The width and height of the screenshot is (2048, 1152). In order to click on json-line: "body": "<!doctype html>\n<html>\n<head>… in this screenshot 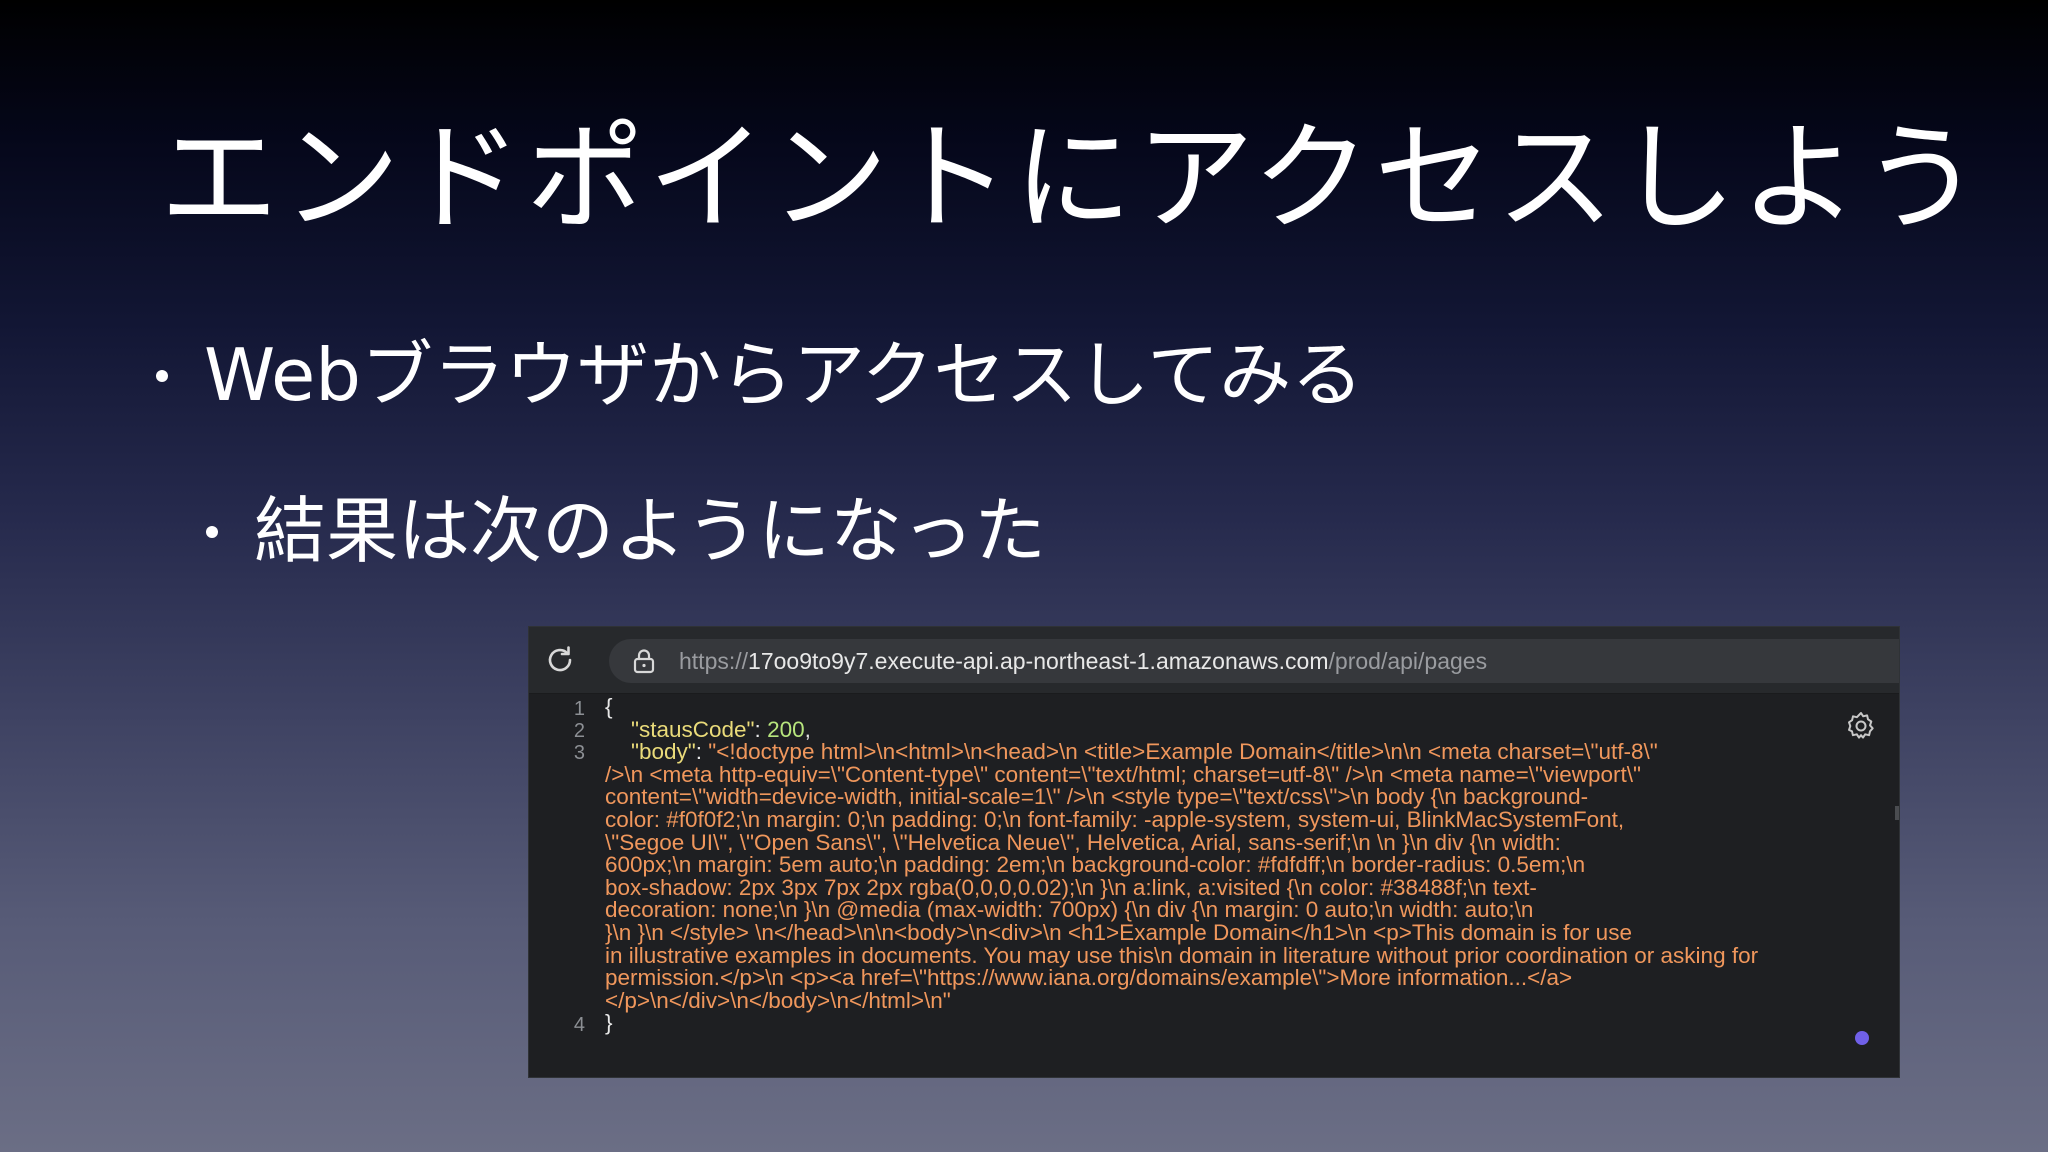, I will do `click(1144, 752)`.